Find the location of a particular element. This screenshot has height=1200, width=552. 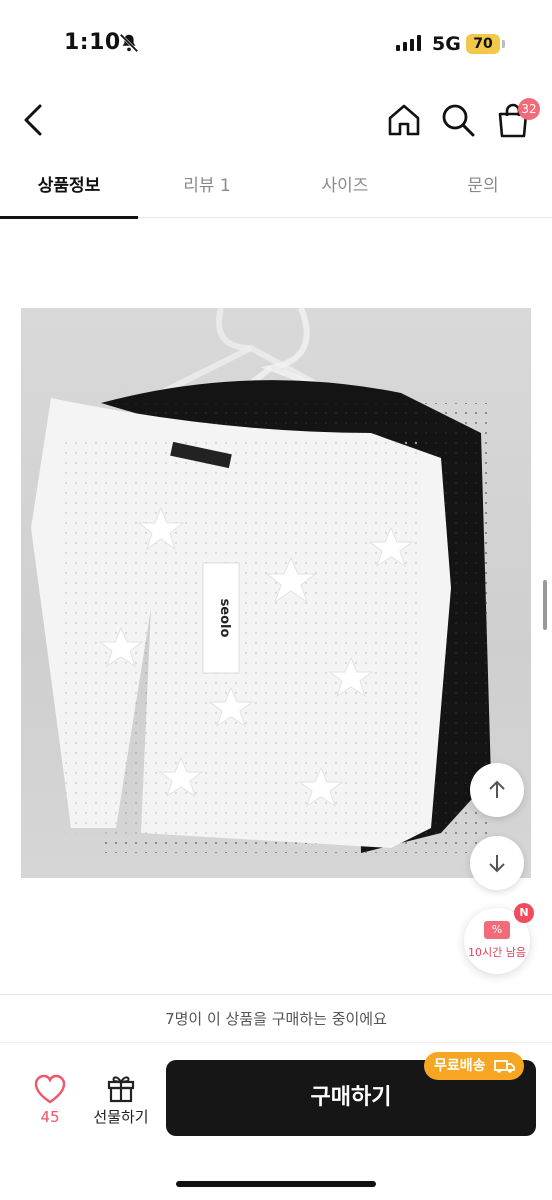

arrow-up-icon is located at coordinates (497, 789).